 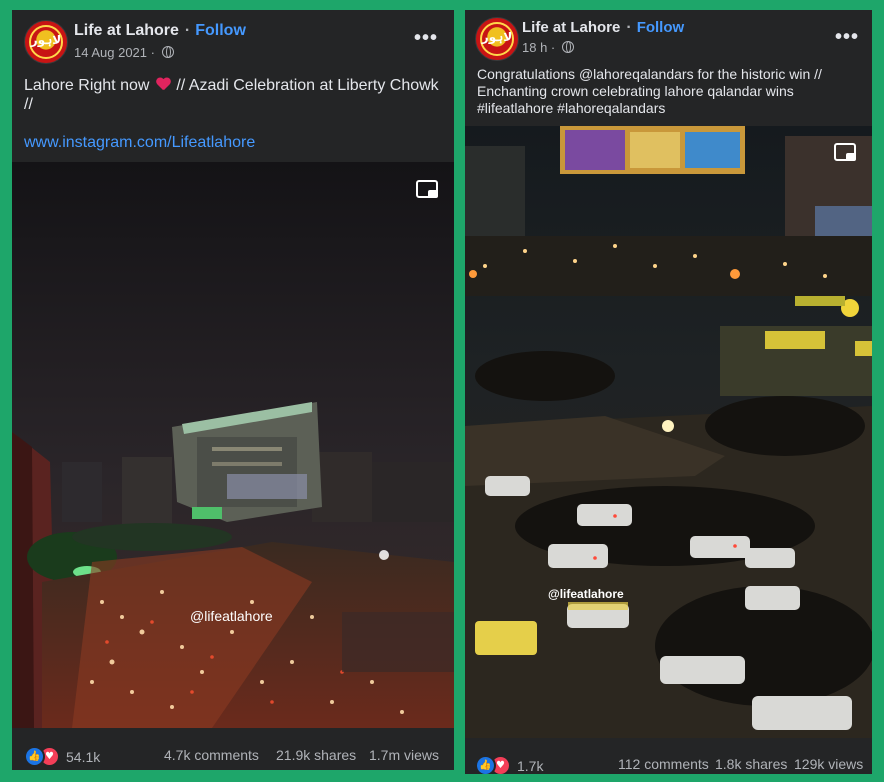 What do you see at coordinates (87, 85) in the screenshot?
I see `caption-text-start: Lahore Right now` at bounding box center [87, 85].